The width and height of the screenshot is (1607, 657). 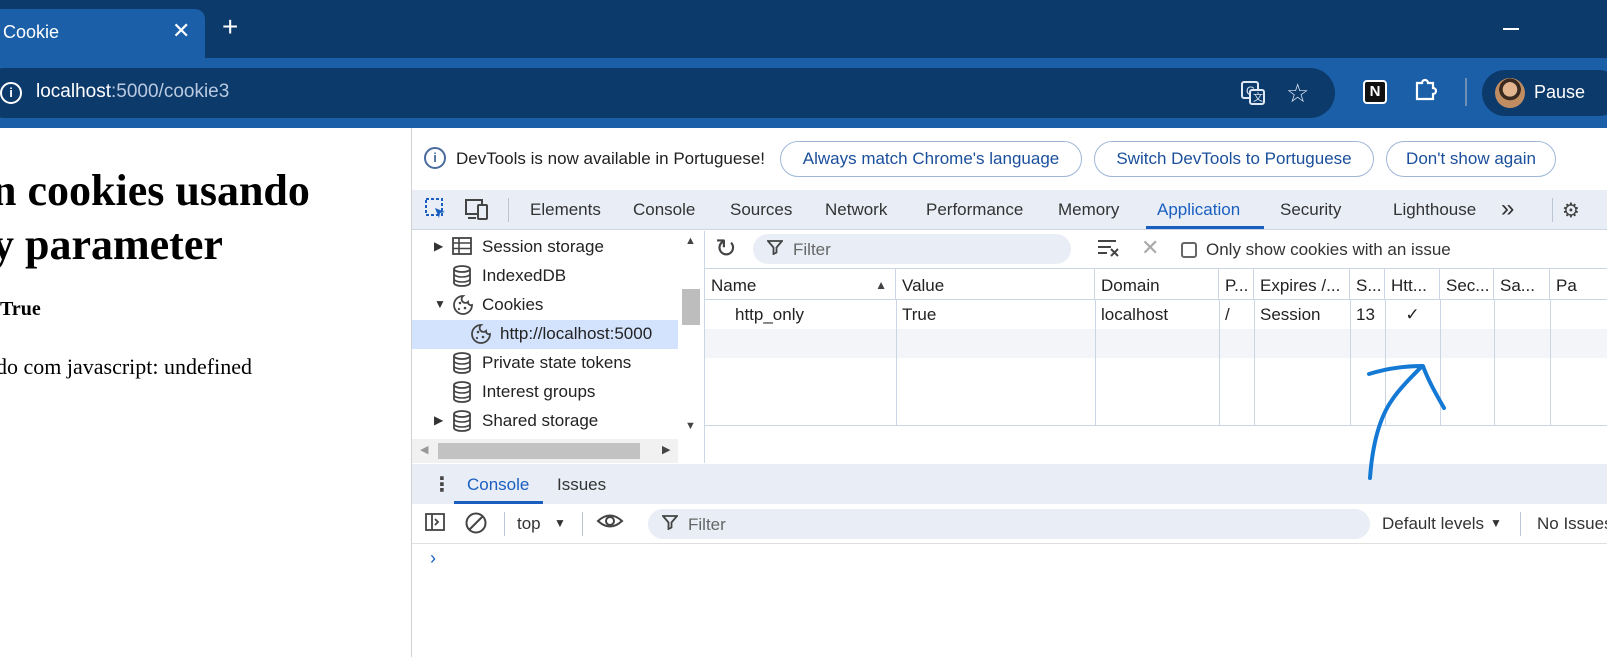 What do you see at coordinates (476, 526) in the screenshot?
I see `clear-console-icon` at bounding box center [476, 526].